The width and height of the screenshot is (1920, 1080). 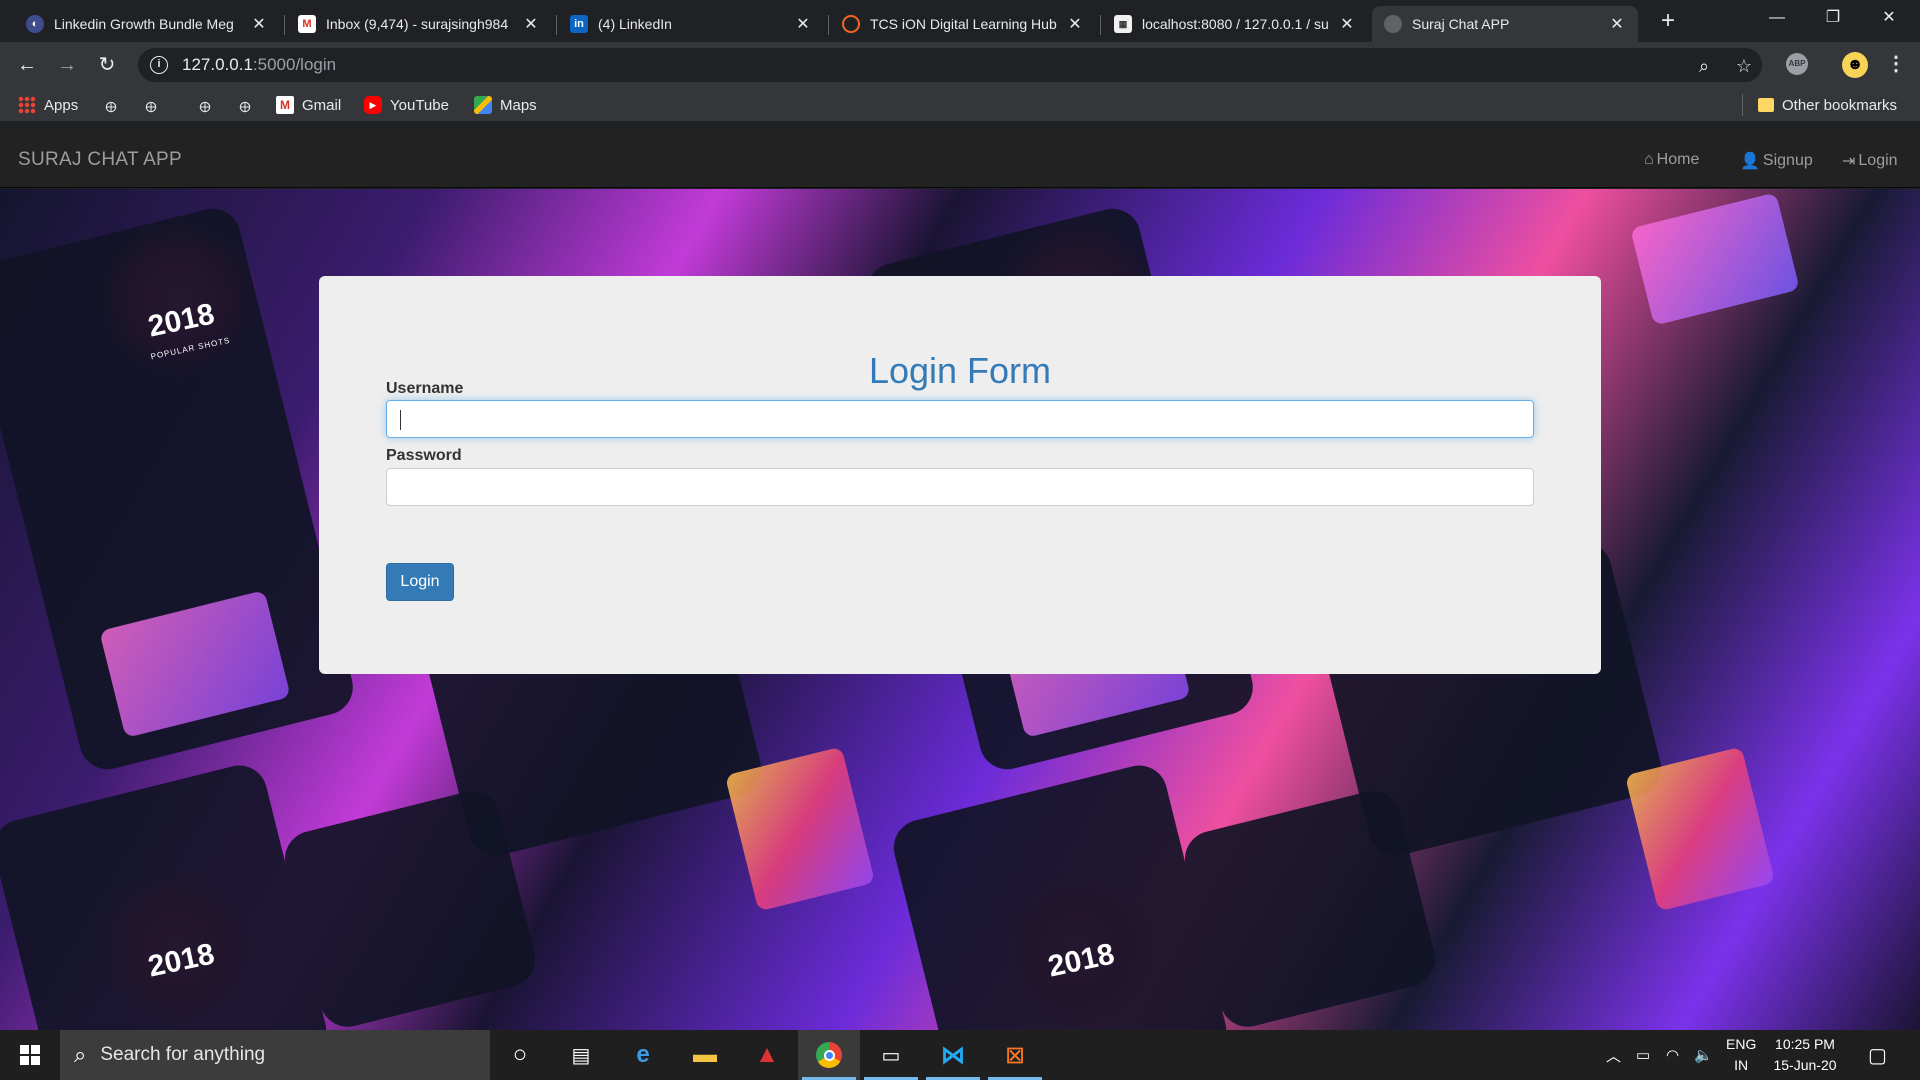 What do you see at coordinates (1840, 105) in the screenshot?
I see `bookmark-label: Other bookmarks` at bounding box center [1840, 105].